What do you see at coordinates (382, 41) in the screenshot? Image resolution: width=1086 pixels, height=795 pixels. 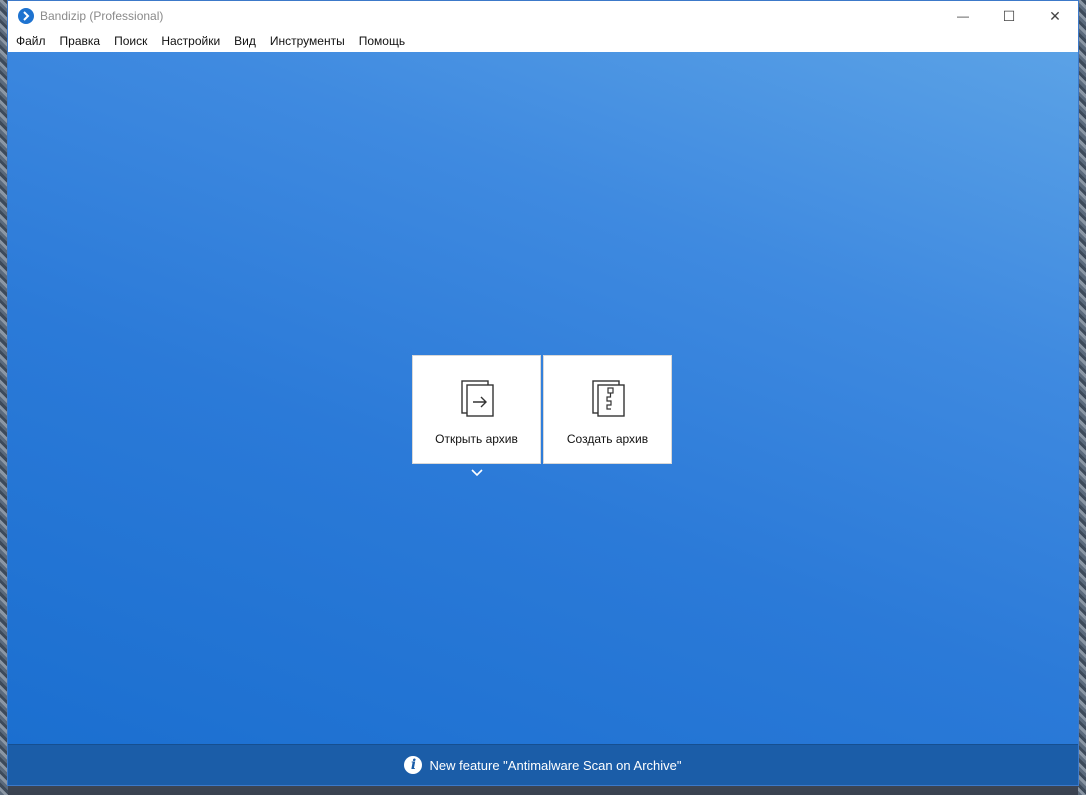 I see `menu-help: Помощь` at bounding box center [382, 41].